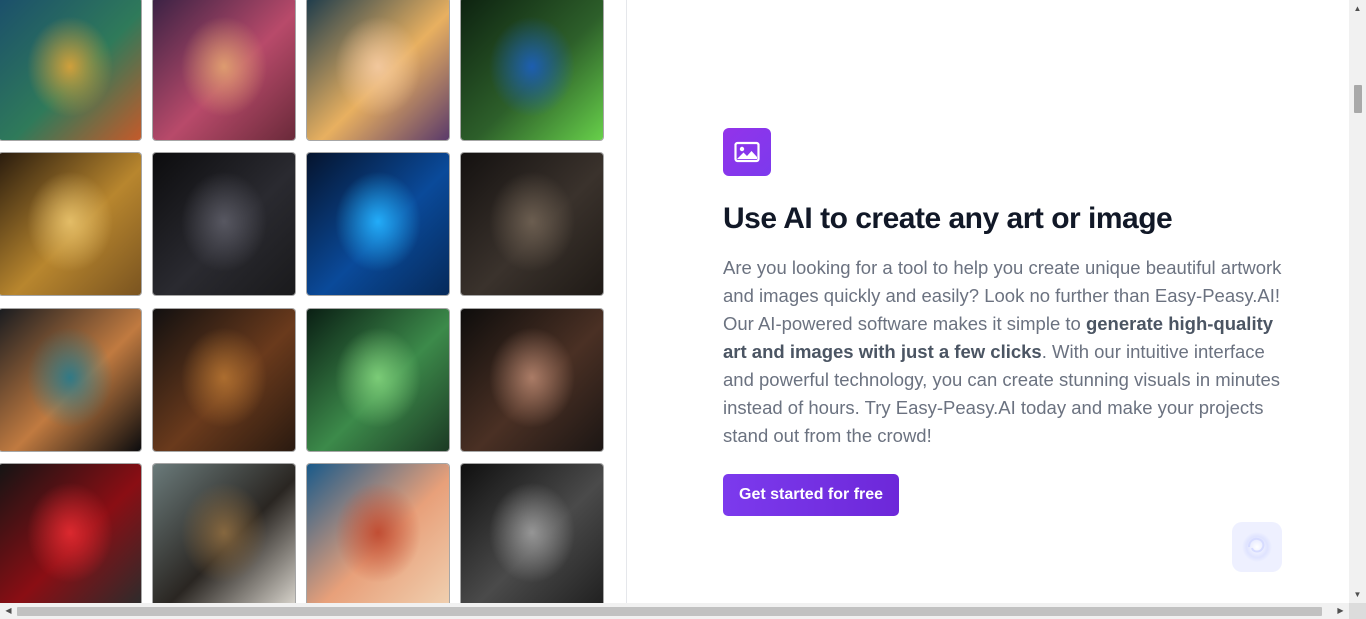  Describe the element at coordinates (1340, 611) in the screenshot. I see `scroll-right-arrow: ▶` at that location.